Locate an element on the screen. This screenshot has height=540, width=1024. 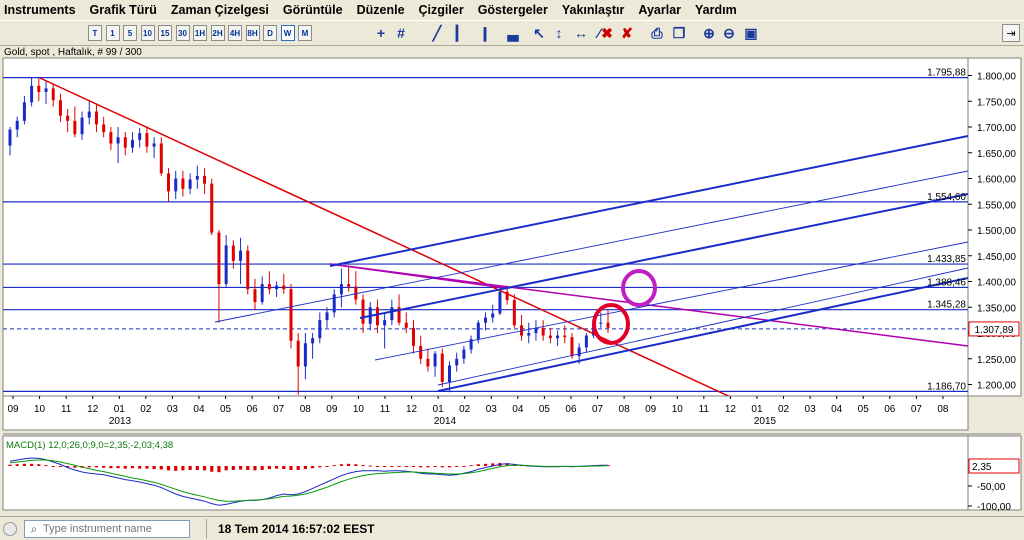
timeframe-4h-button: 4H is located at coordinates (235, 33).